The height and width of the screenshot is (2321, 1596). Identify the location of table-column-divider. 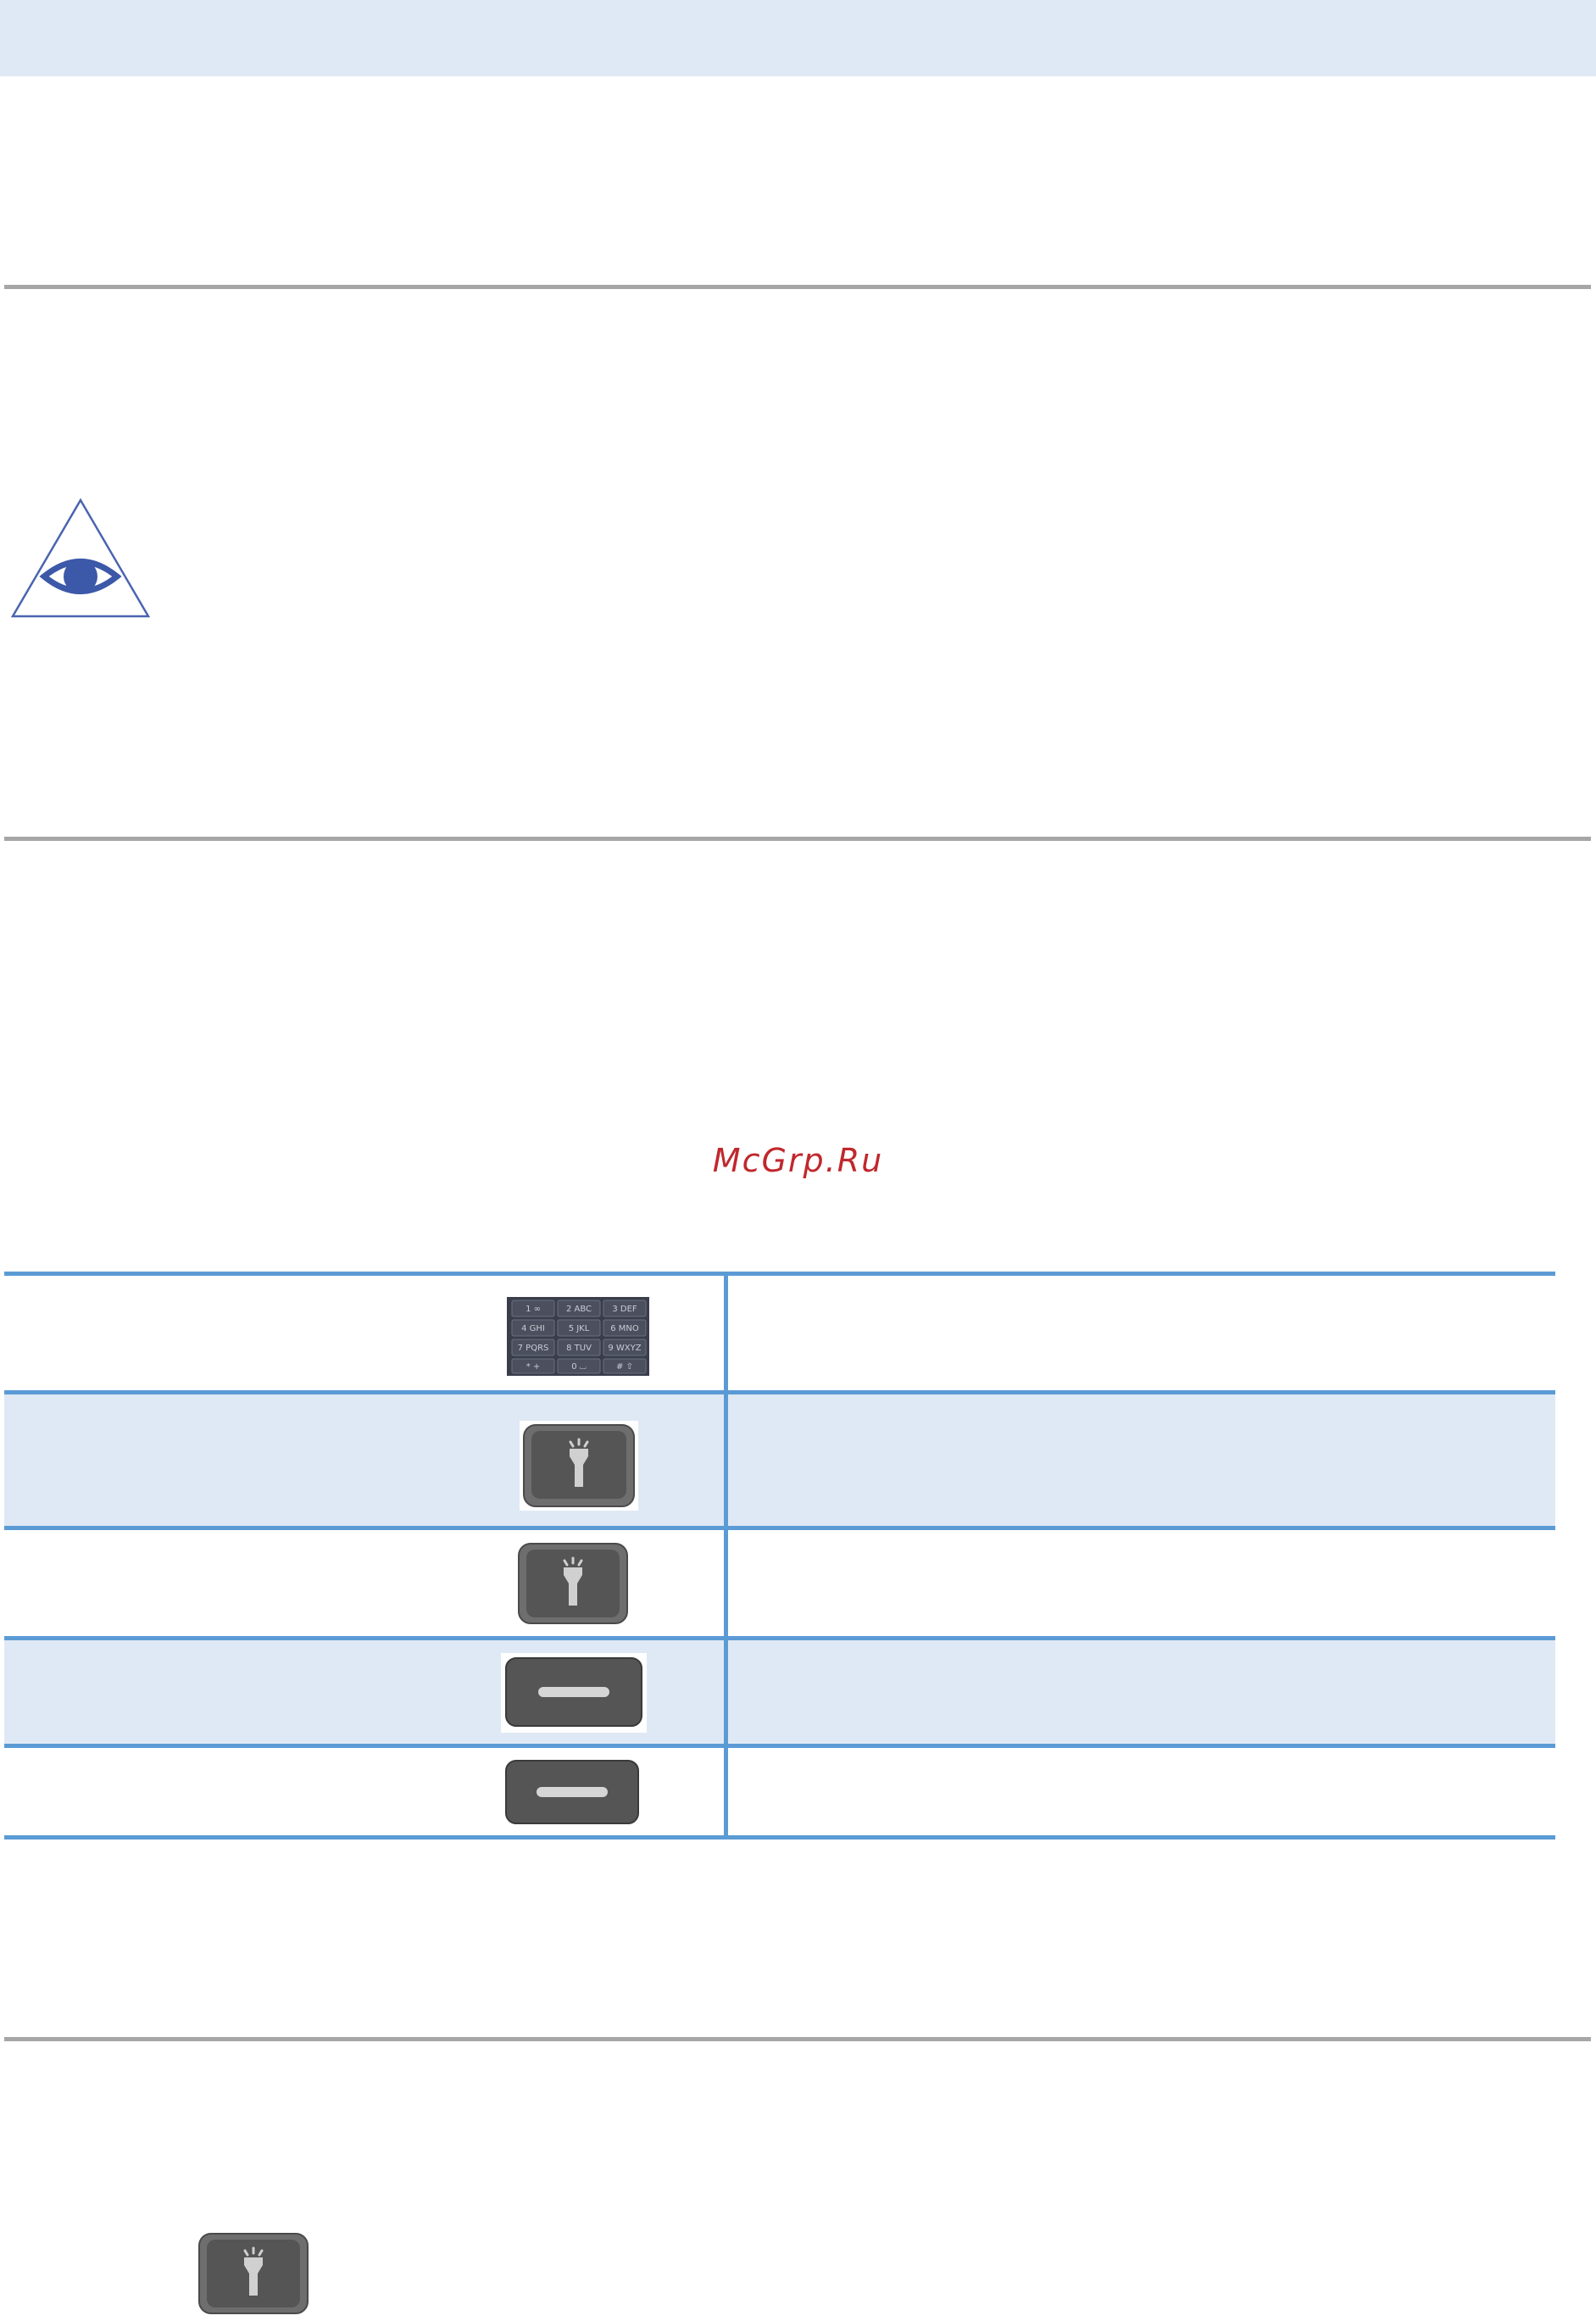
(726, 1556).